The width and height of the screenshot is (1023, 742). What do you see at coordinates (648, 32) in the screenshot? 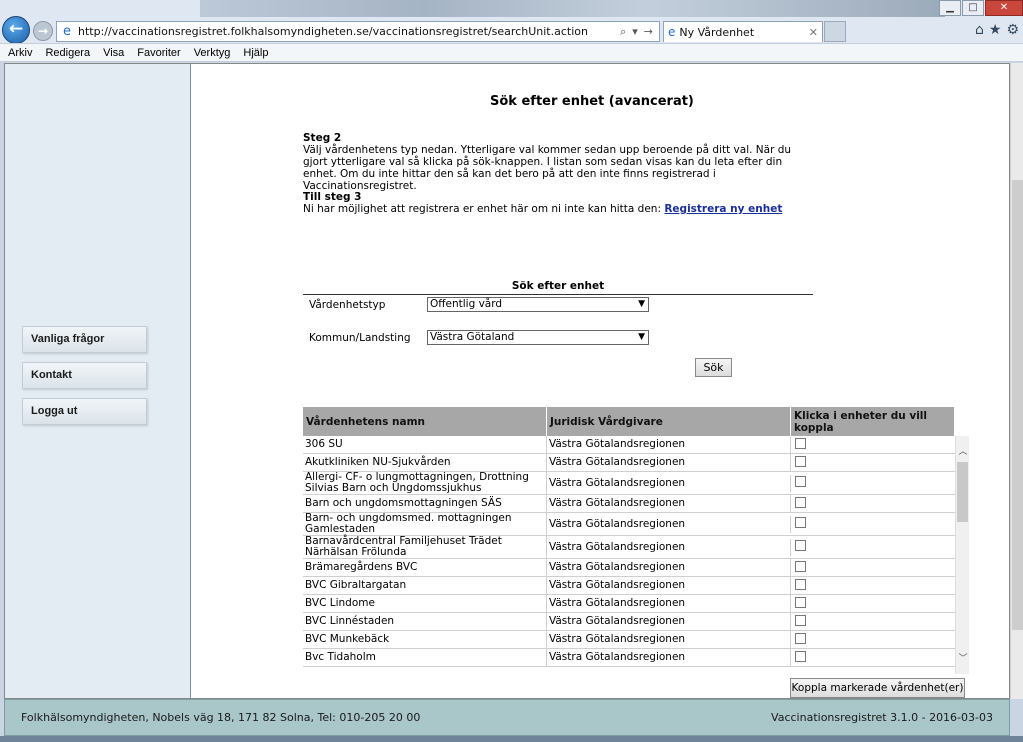
I see `go-icon: →` at bounding box center [648, 32].